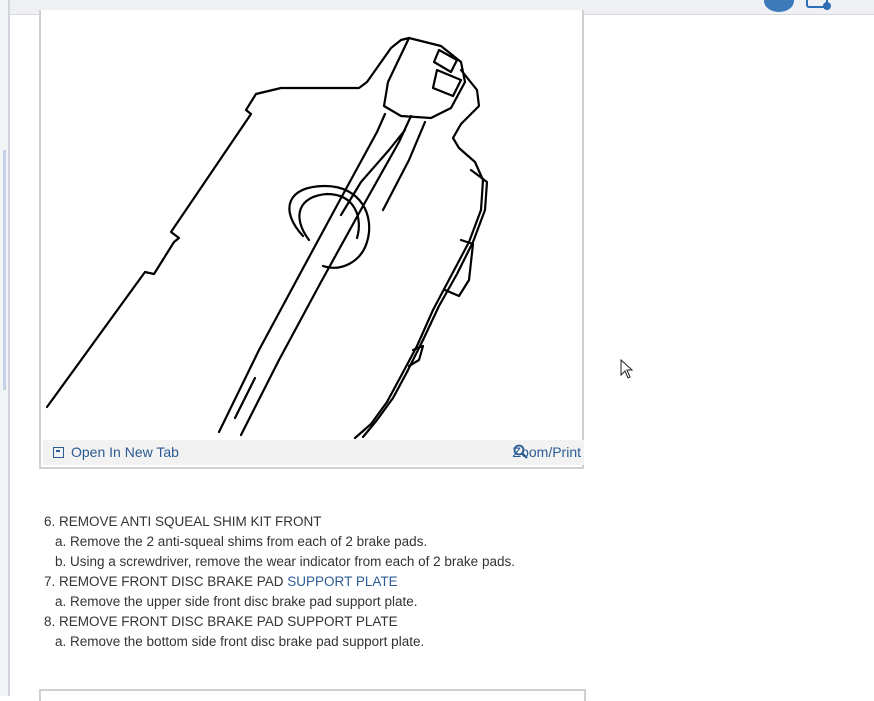 Image resolution: width=874 pixels, height=701 pixels. I want to click on sidebar-scroll-accent, so click(4, 270).